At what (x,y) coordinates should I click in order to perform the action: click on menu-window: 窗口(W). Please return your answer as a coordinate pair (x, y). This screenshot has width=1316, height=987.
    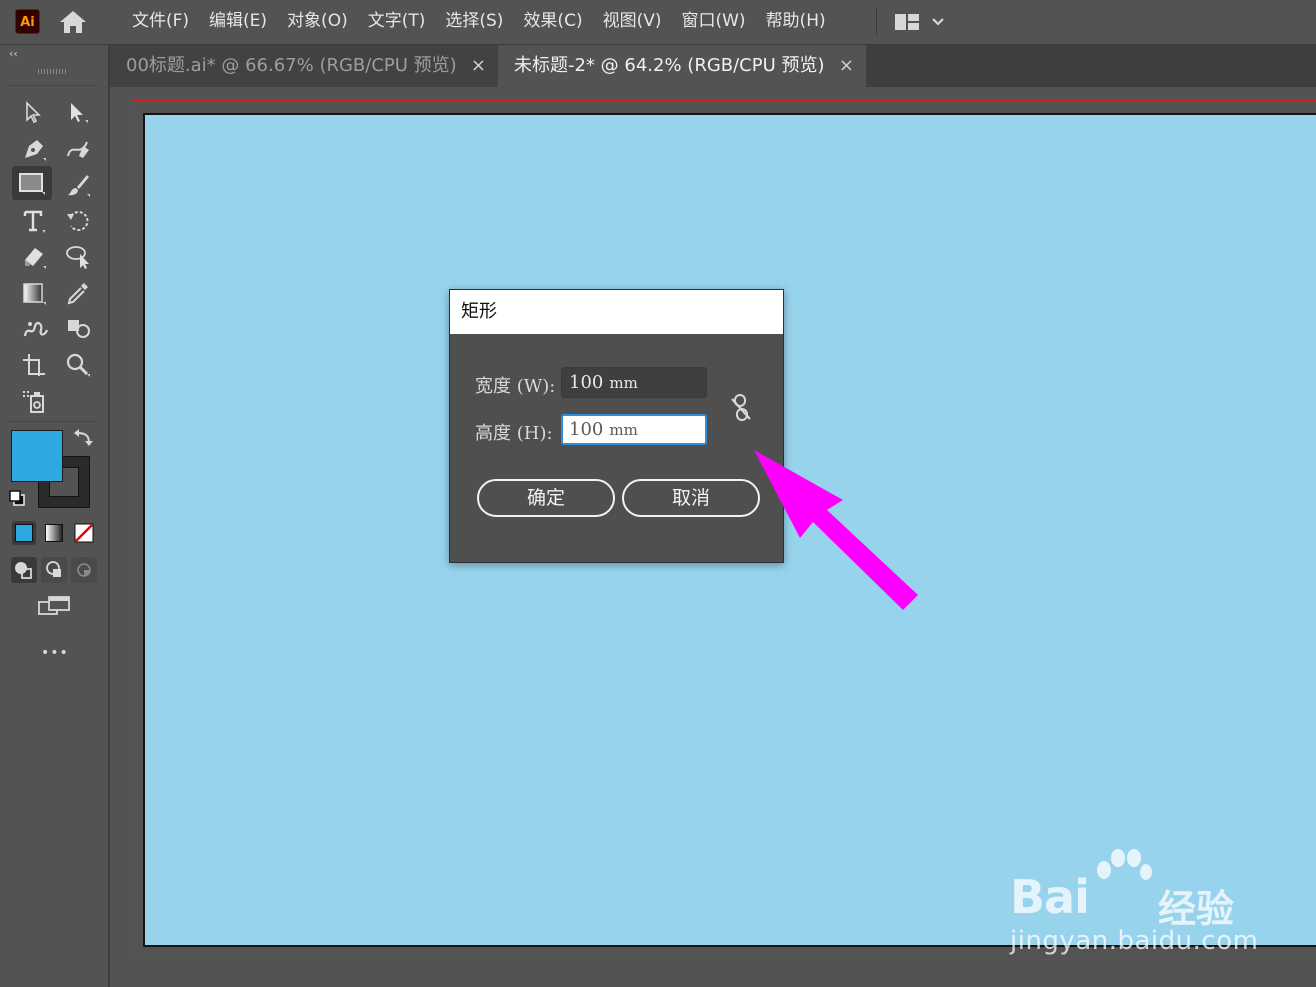
    Looking at the image, I should click on (713, 22).